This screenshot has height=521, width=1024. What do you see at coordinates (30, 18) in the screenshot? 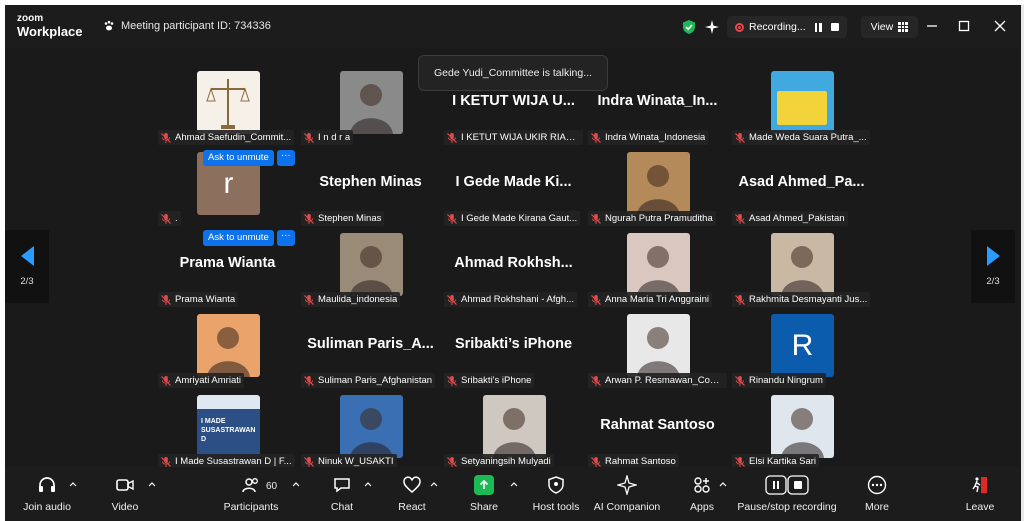
I see `logo-small-text: zoom` at bounding box center [30, 18].